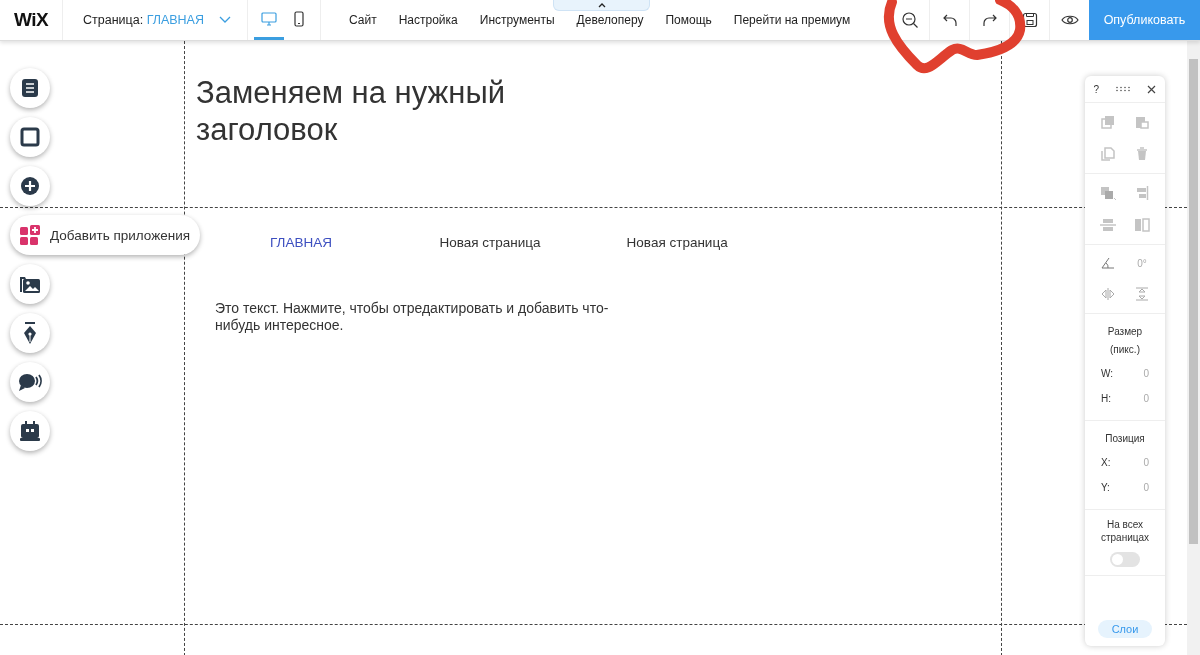  Describe the element at coordinates (269, 18) in the screenshot. I see `monitor-icon` at that location.